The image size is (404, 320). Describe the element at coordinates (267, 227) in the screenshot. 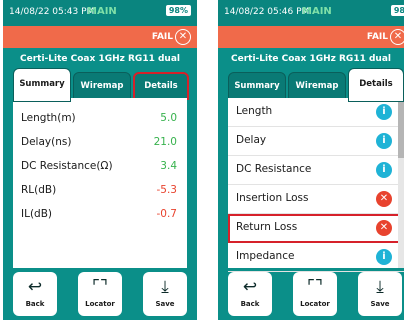

I see `item-label: Return Loss` at that location.